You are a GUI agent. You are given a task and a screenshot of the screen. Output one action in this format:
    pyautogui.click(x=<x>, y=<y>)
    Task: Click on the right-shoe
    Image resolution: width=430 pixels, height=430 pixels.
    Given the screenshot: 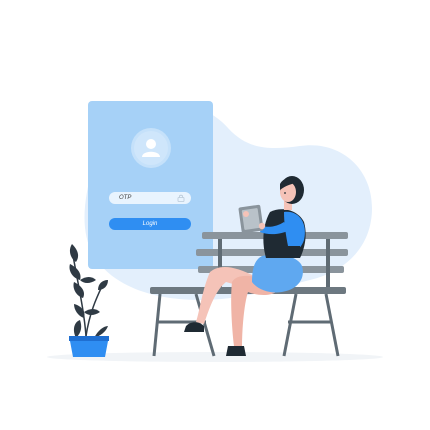 What is the action you would take?
    pyautogui.click(x=236, y=351)
    